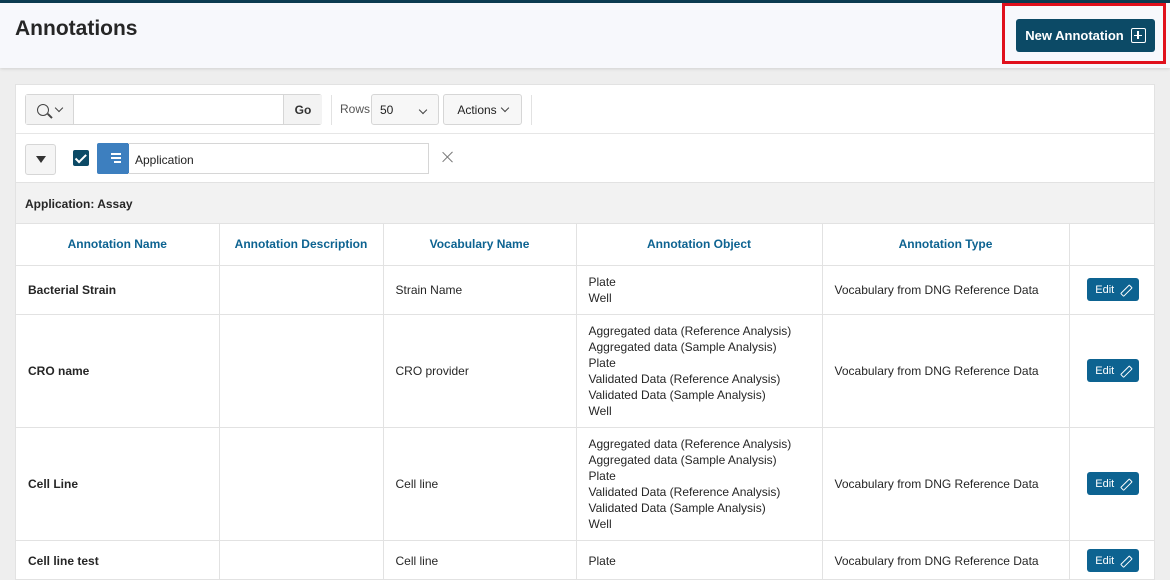 The height and width of the screenshot is (580, 1170). What do you see at coordinates (1074, 35) in the screenshot?
I see `new-annotation-label: New Annotation` at bounding box center [1074, 35].